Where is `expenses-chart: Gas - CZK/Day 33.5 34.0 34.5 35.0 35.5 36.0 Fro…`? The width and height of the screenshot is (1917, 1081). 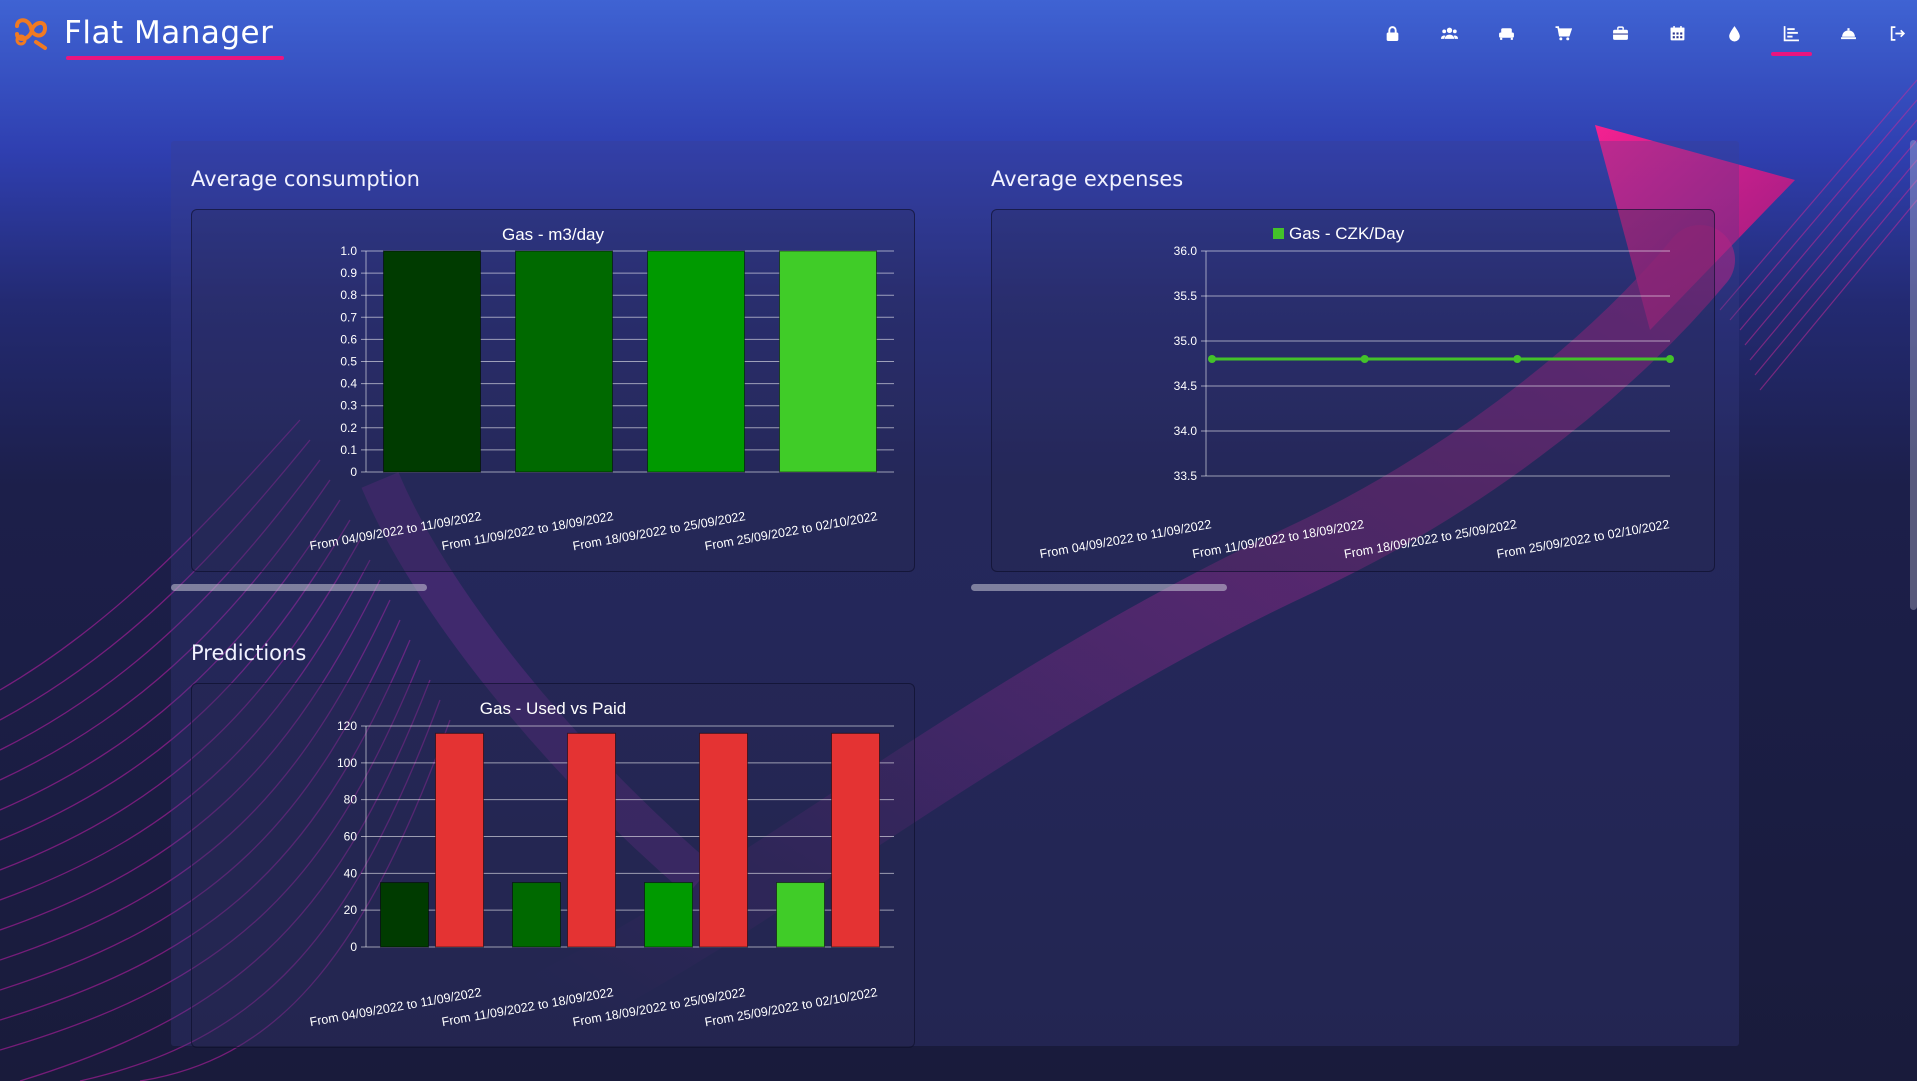 expenses-chart: Gas - CZK/Day 33.5 34.0 34.5 35.0 35.5 36.0 Fro… is located at coordinates (1356, 392).